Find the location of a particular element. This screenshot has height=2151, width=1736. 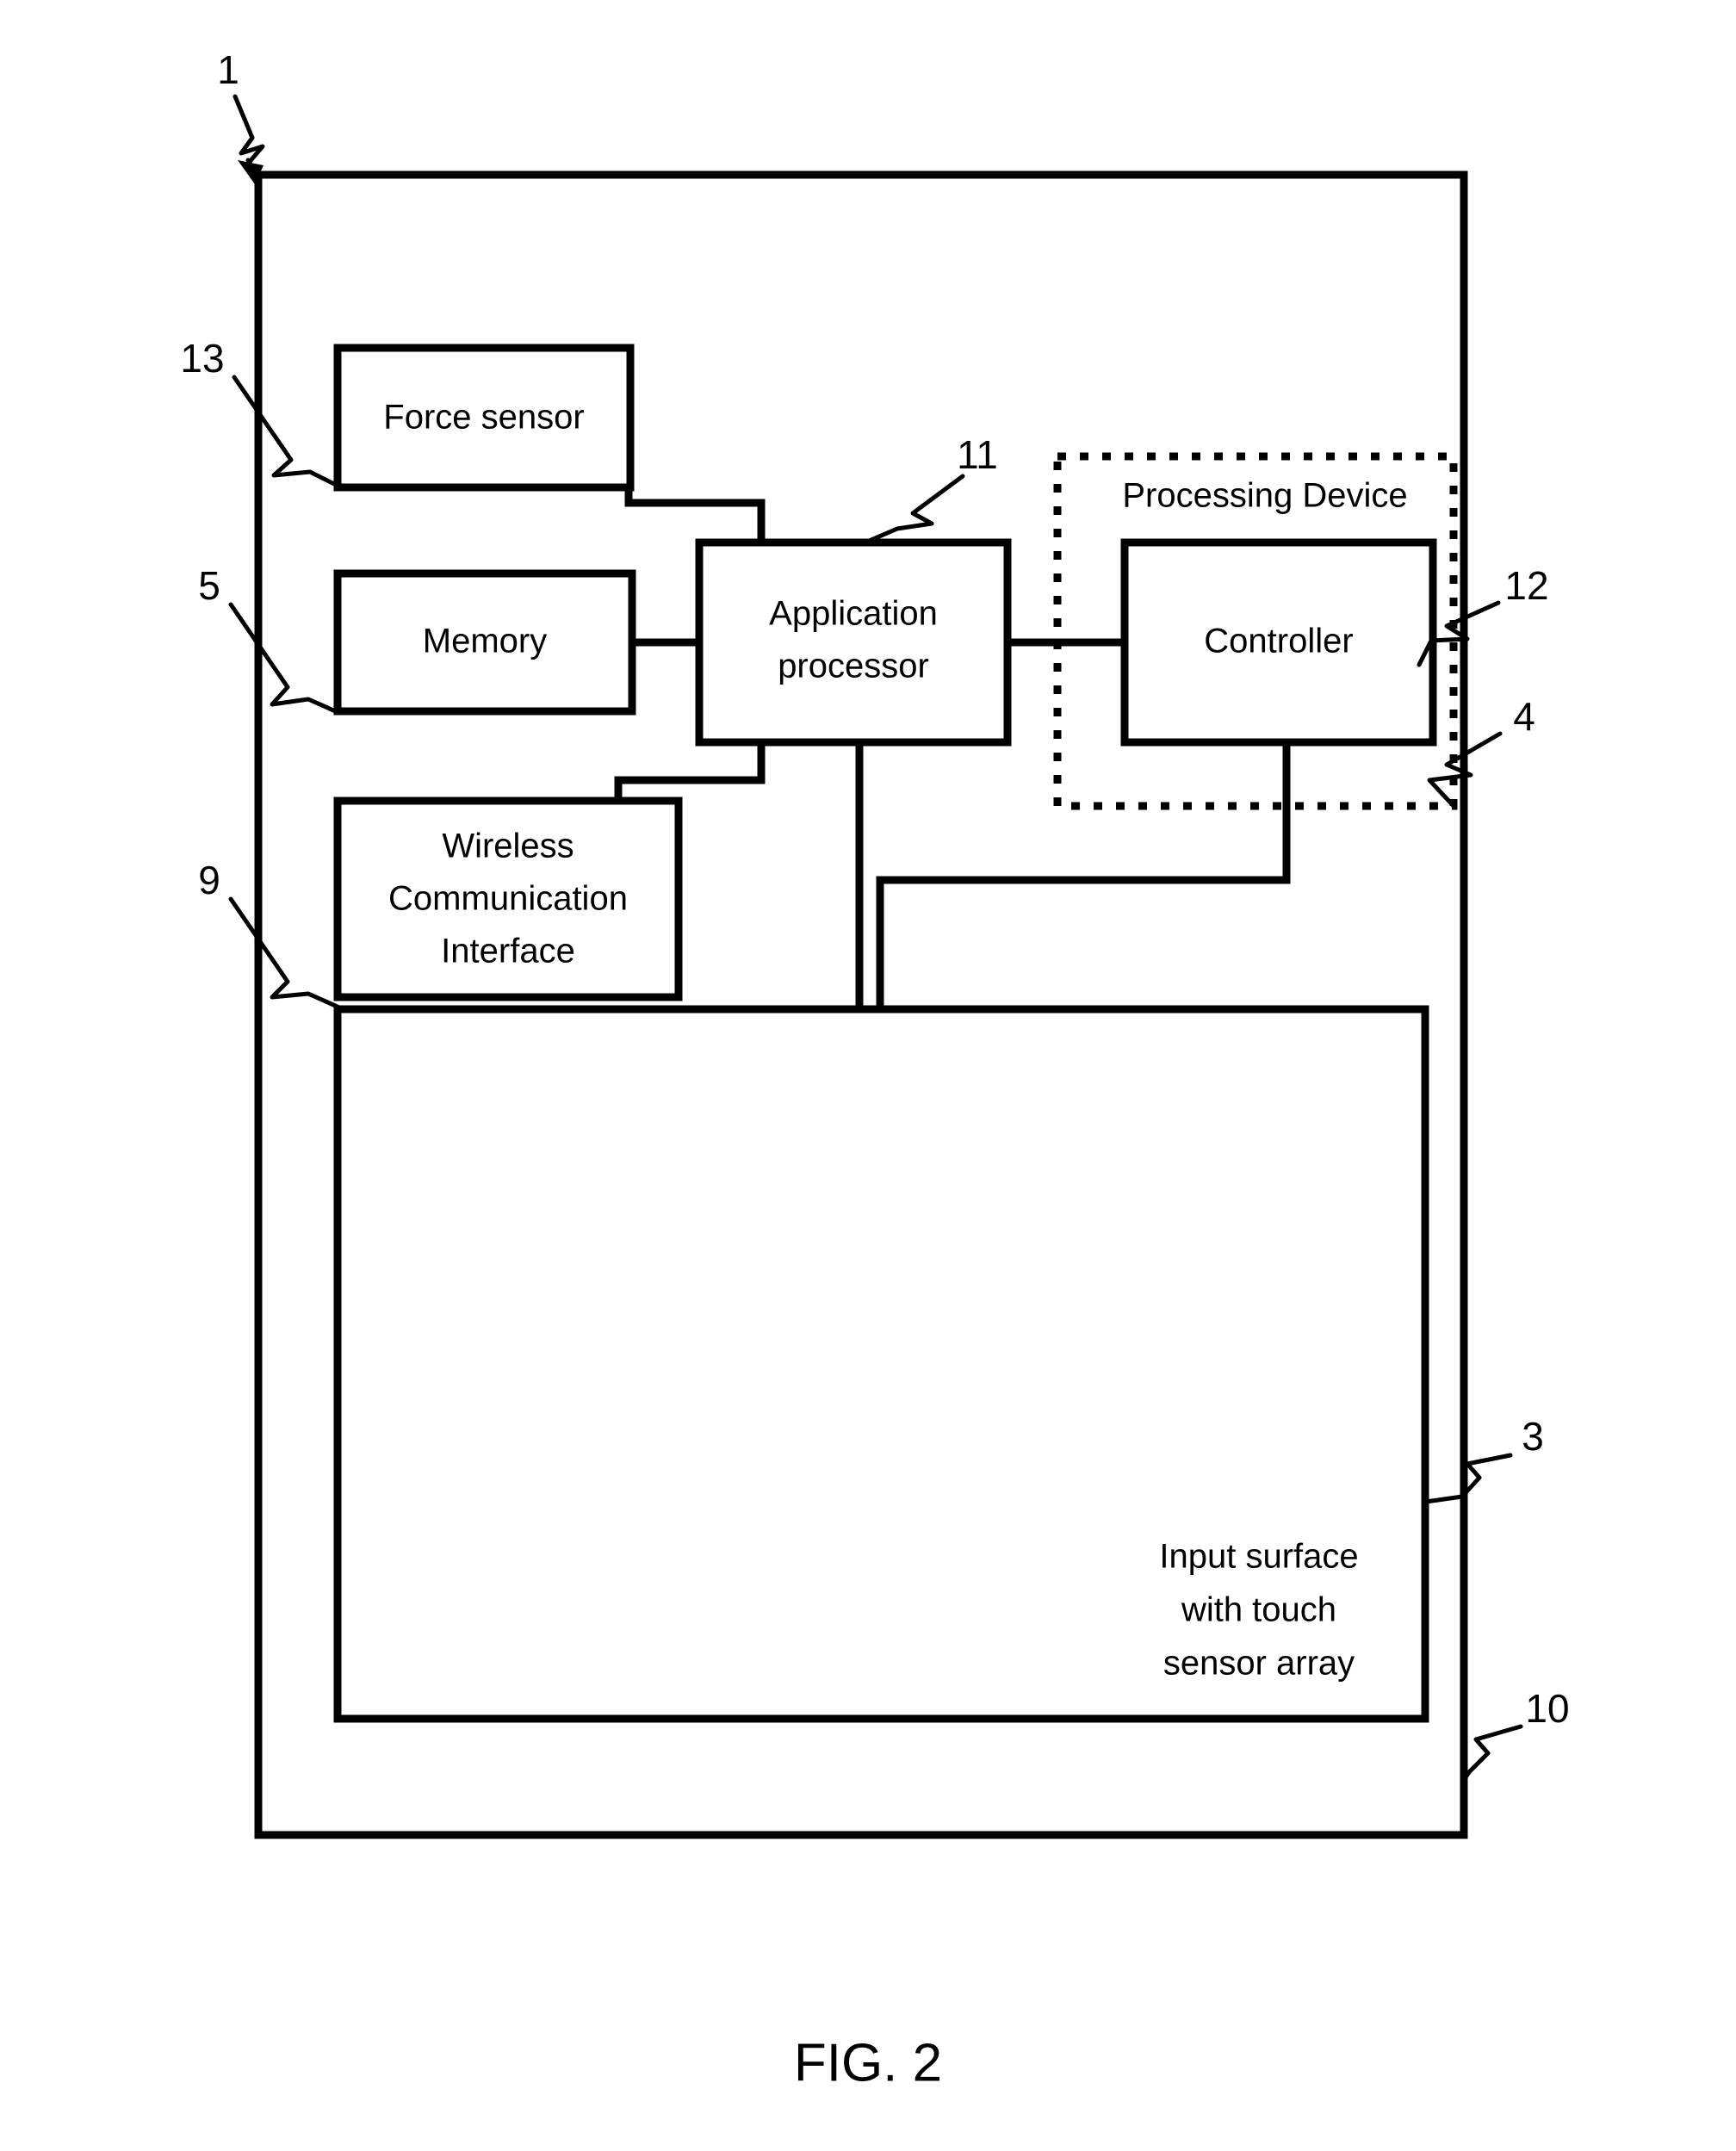

application-processor-label-line1: Application is located at coordinates (854, 614).